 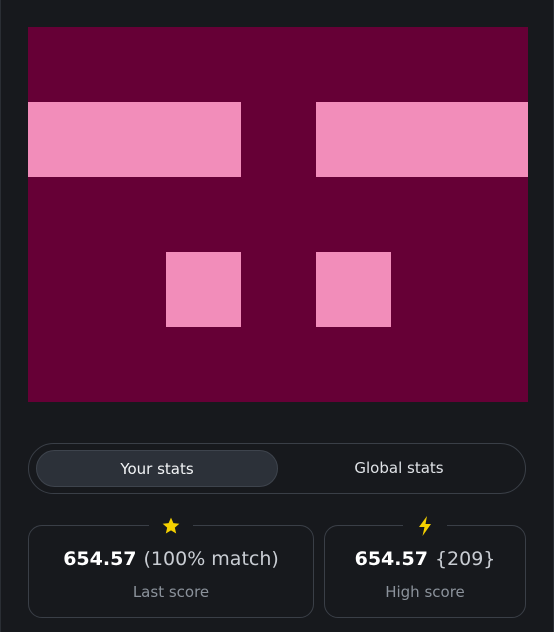 What do you see at coordinates (465, 559) in the screenshot?
I see `high-score-rank: {209}` at bounding box center [465, 559].